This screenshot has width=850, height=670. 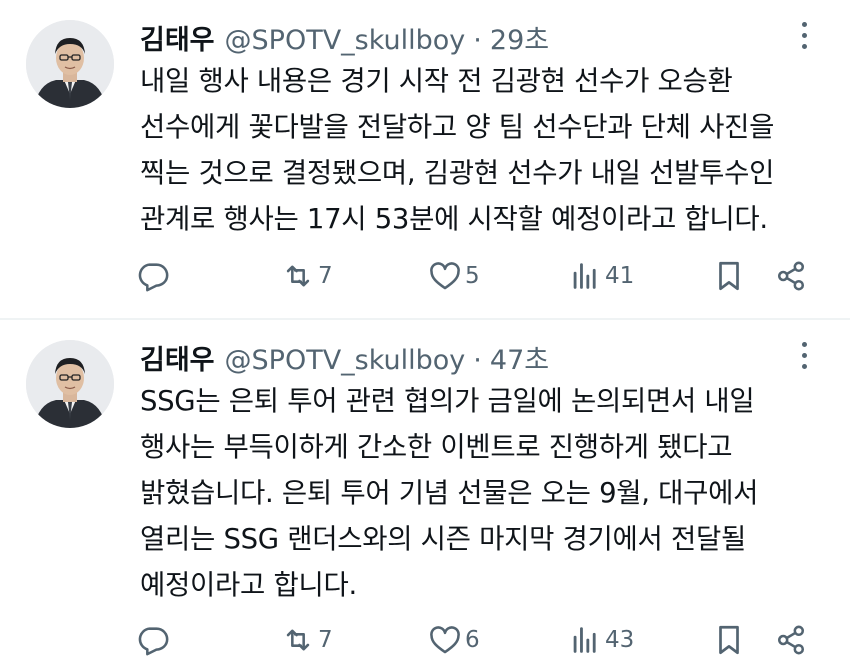 I want to click on like-button: 6, so click(x=454, y=640).